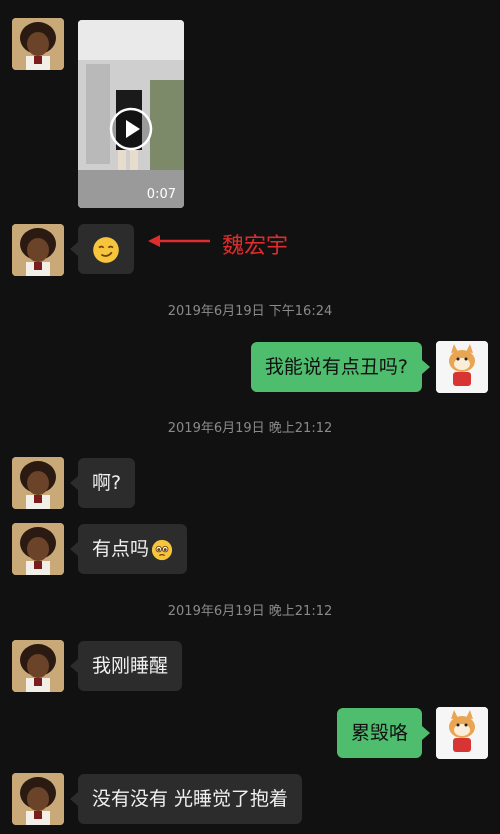  I want to click on sent-message: 我能说有点丑吗?, so click(340, 367).